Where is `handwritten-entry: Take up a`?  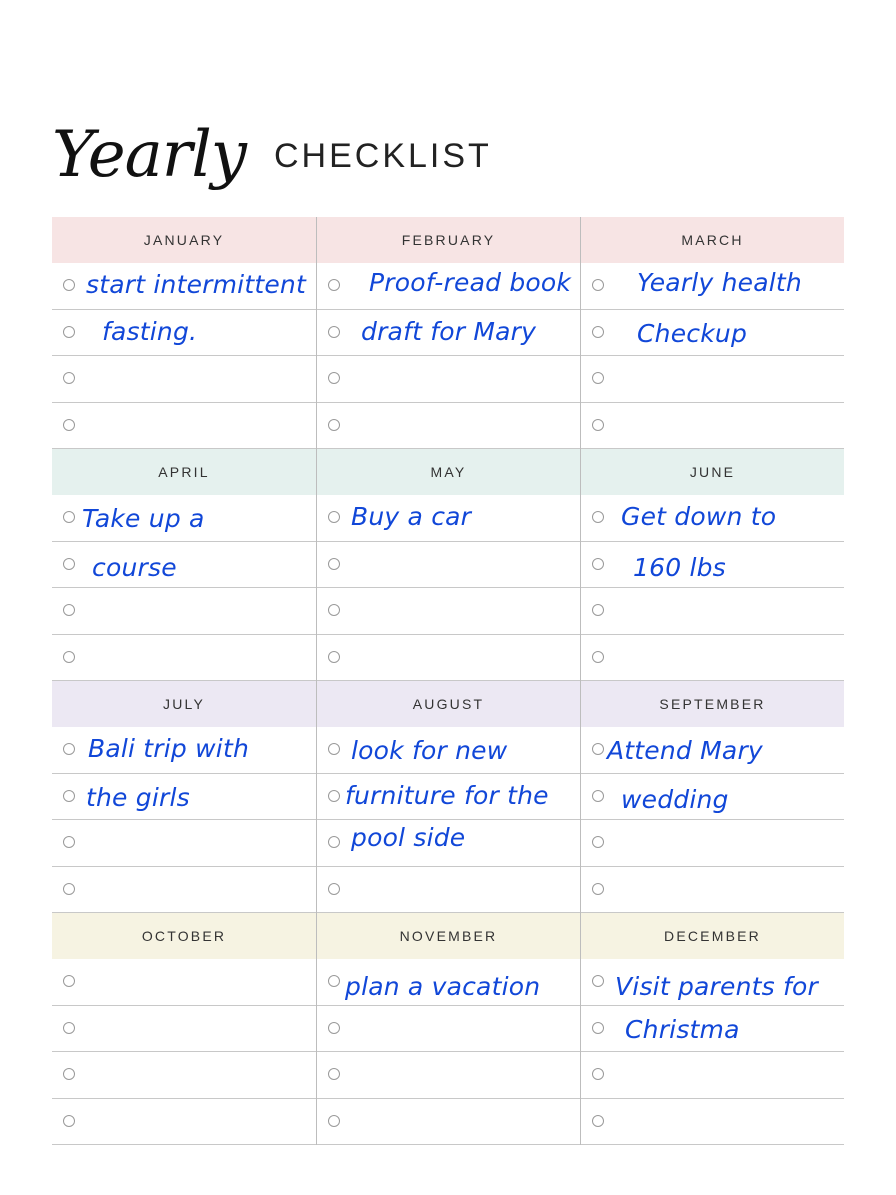
handwritten-entry: Take up a is located at coordinates (143, 519).